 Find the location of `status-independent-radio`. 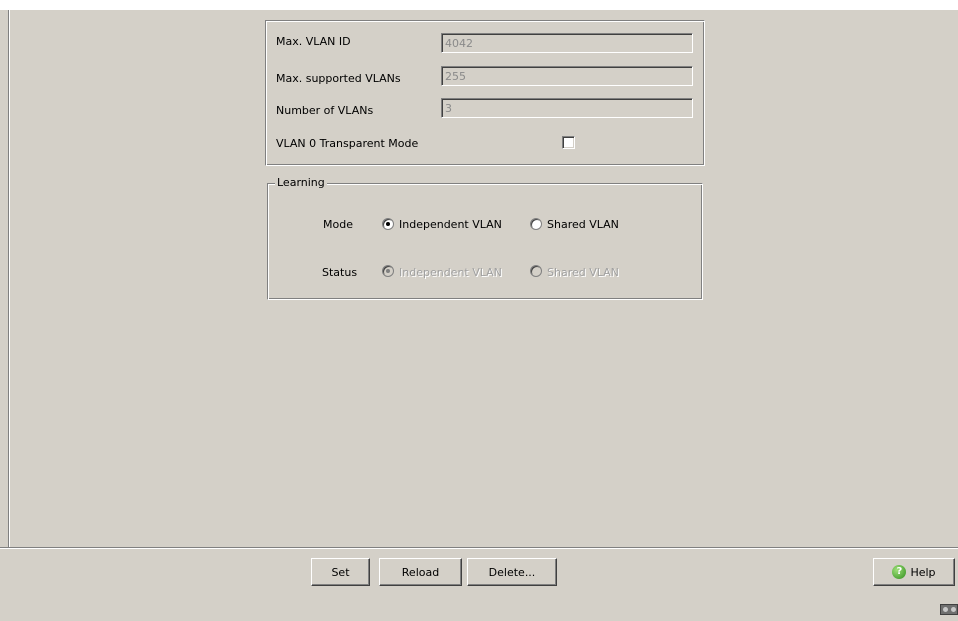

status-independent-radio is located at coordinates (388, 271).